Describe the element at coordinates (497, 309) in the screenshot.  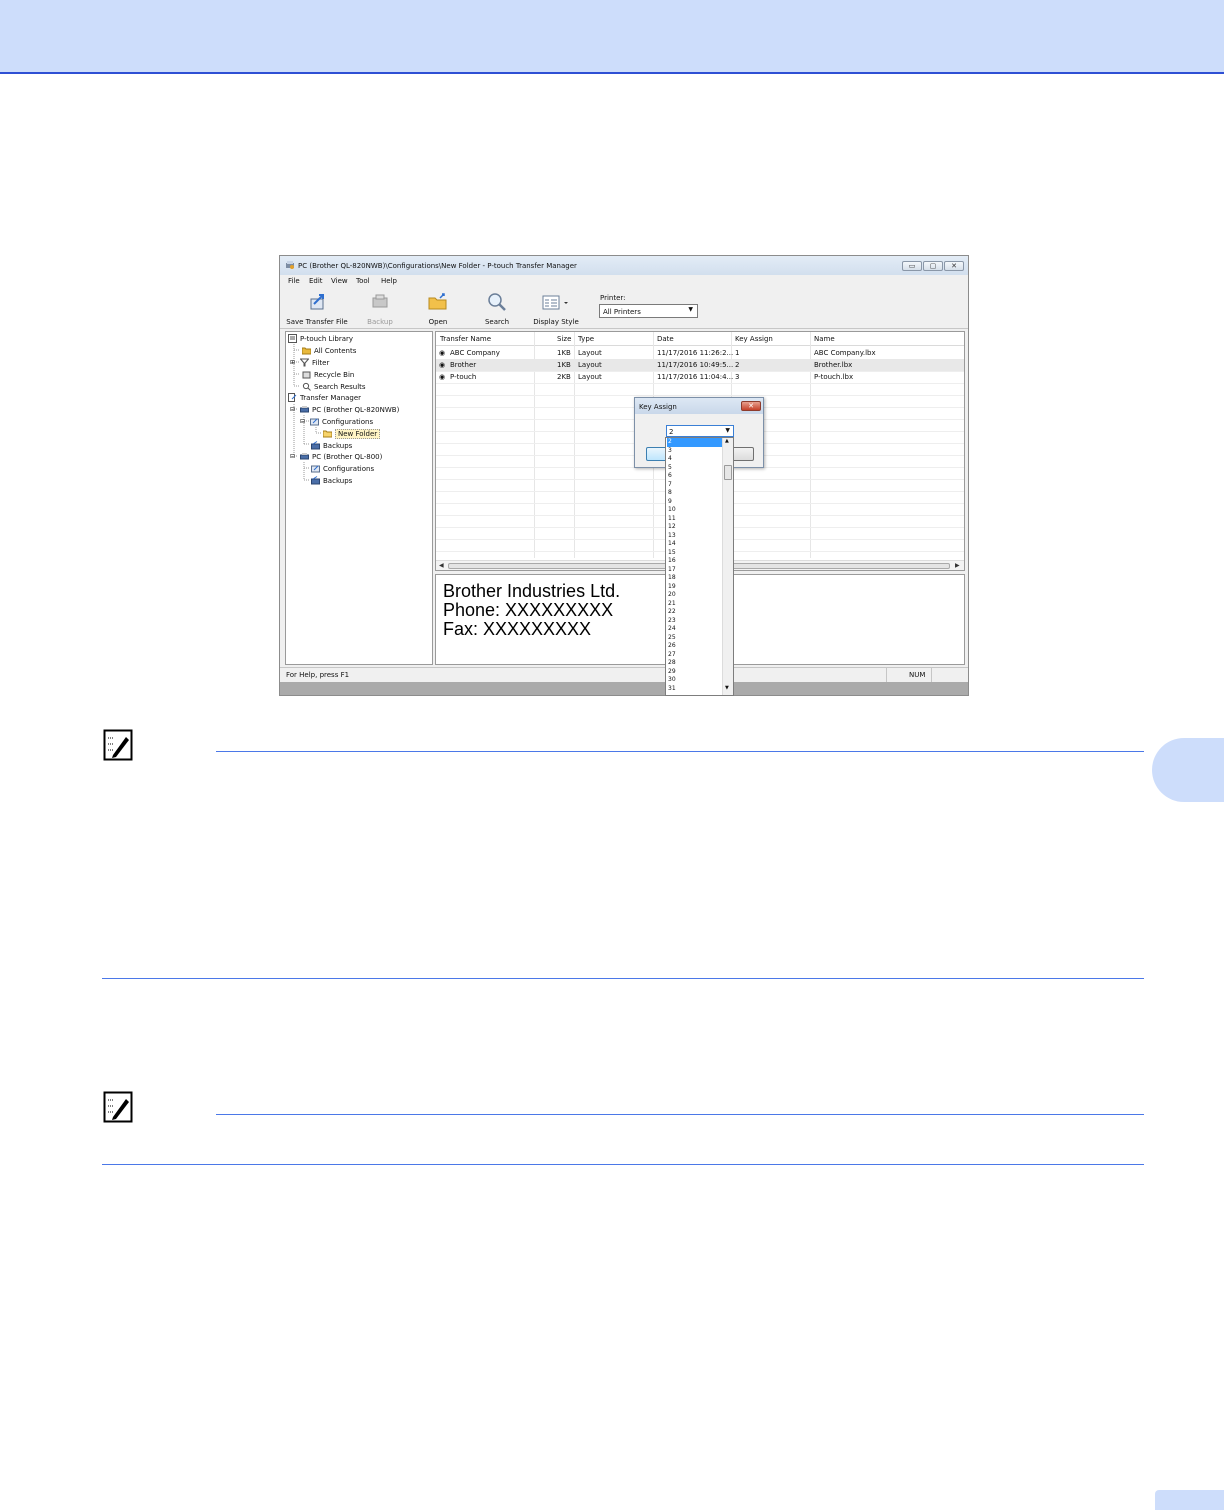
I see `search-button: Search` at that location.